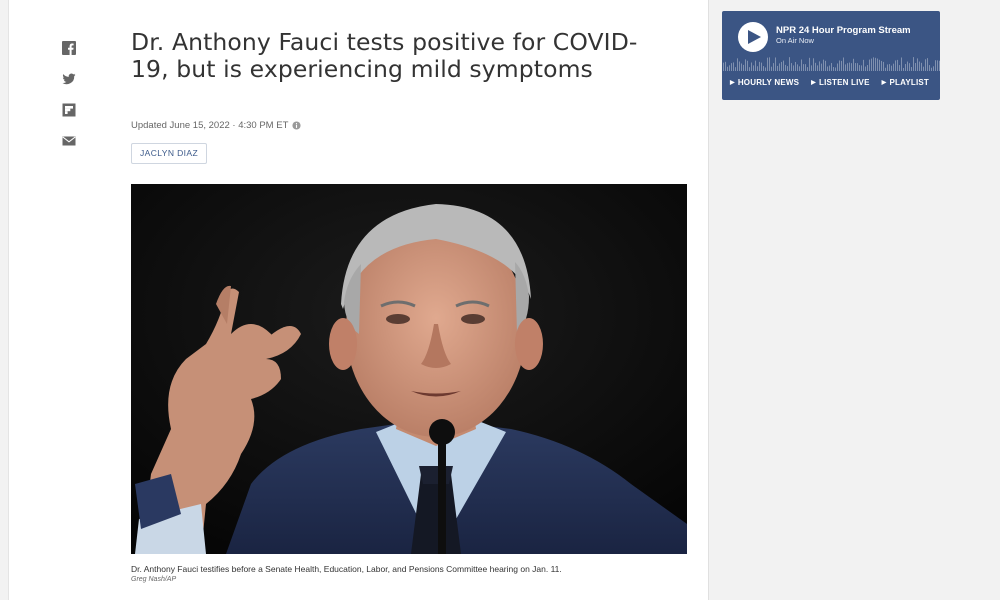  Describe the element at coordinates (843, 30) in the screenshot. I see `stream-title: NPR 24 Hour Program Stream` at that location.